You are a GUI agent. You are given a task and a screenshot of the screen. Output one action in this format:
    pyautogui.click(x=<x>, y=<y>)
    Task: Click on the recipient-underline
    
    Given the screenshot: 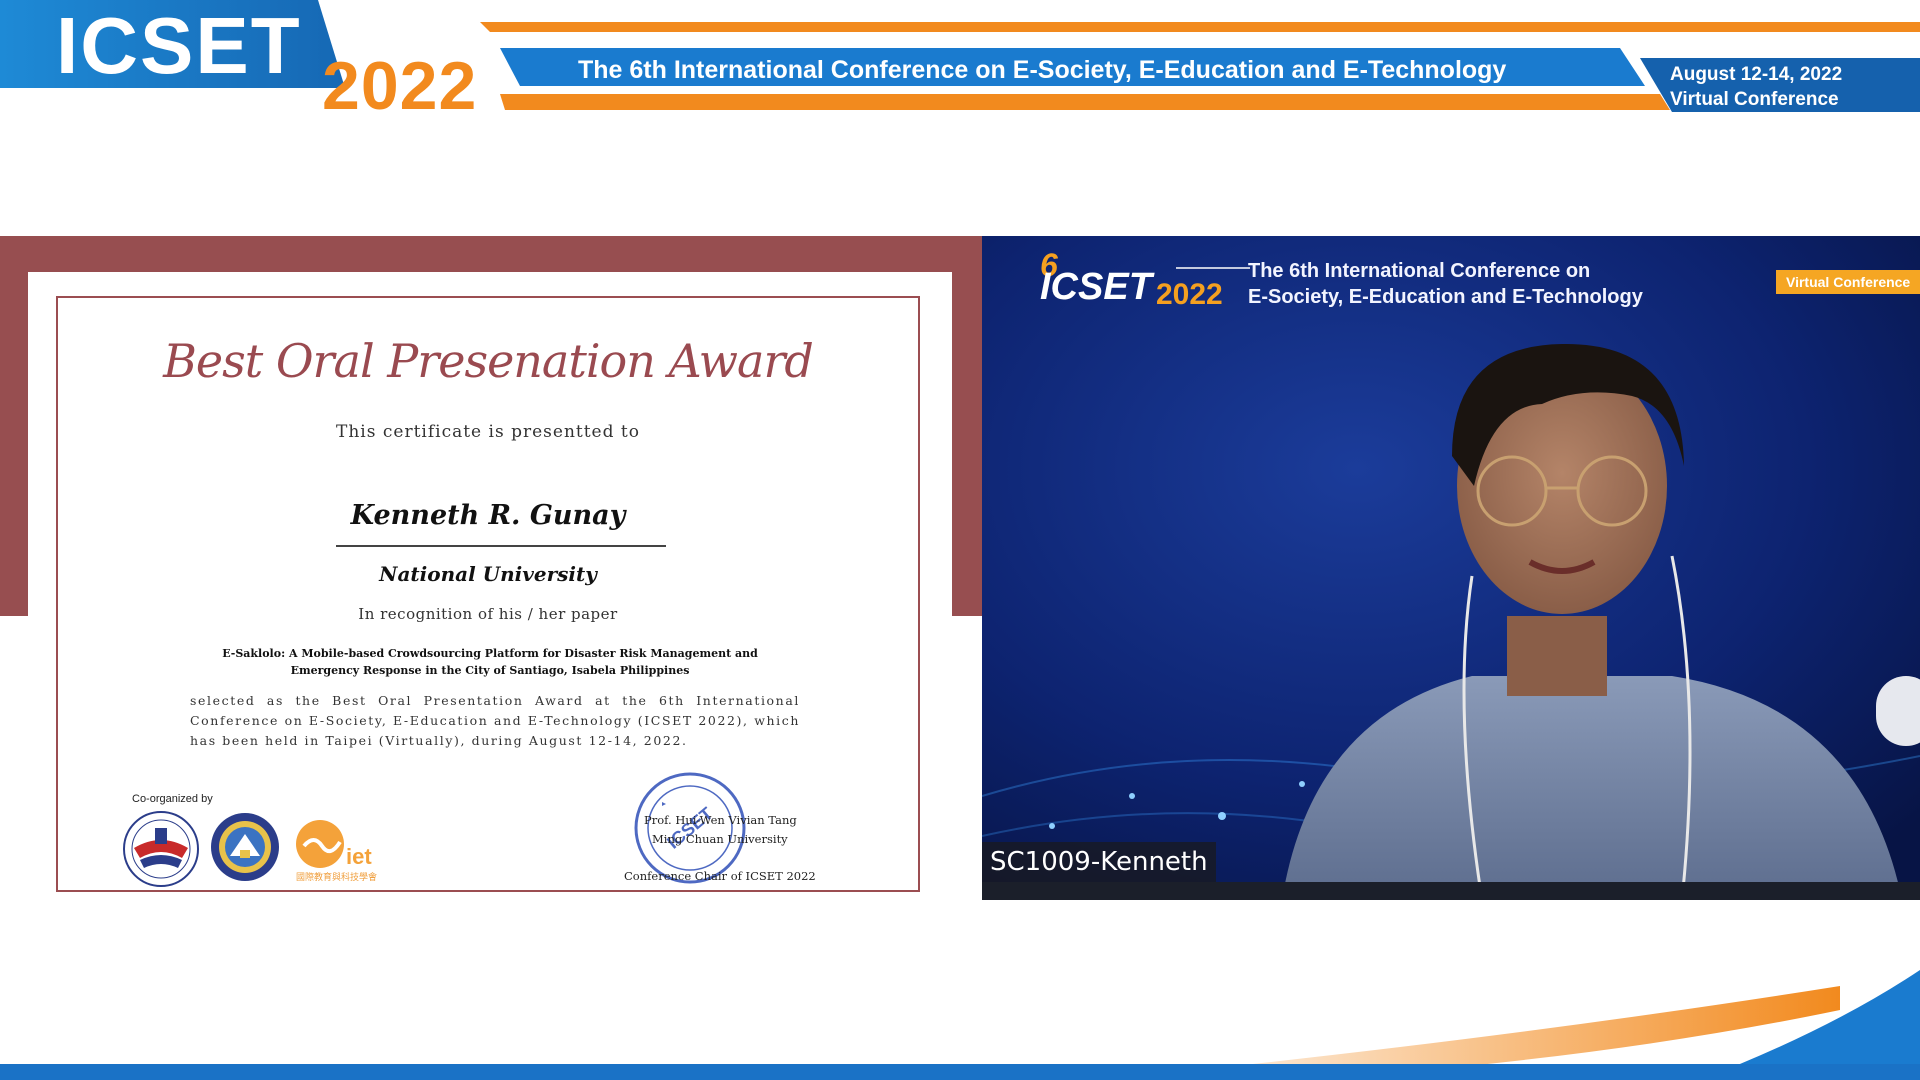 What is the action you would take?
    pyautogui.click(x=501, y=546)
    